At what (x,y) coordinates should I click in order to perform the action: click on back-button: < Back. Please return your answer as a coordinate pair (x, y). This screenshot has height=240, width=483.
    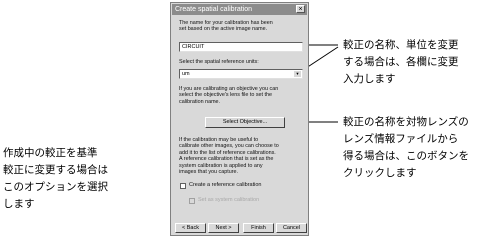
    Looking at the image, I should click on (190, 228).